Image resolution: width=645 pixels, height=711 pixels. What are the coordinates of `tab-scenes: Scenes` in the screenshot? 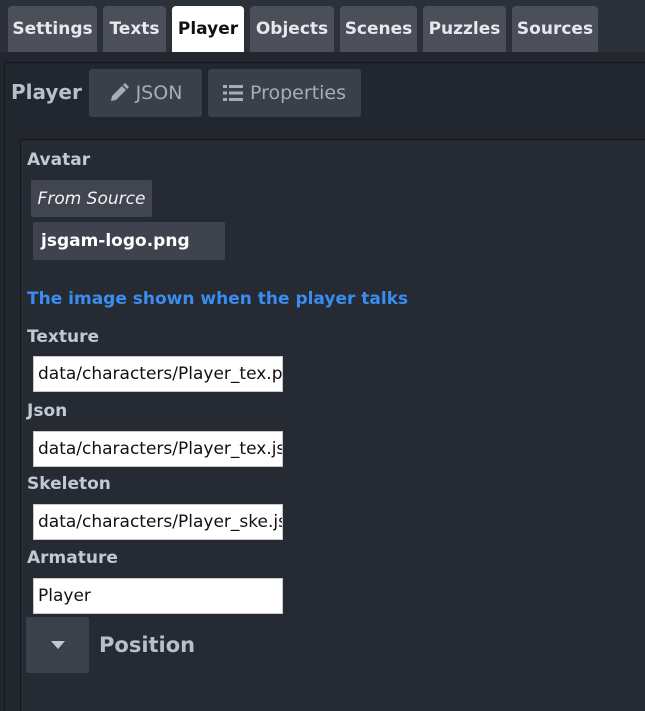 It's located at (378, 29).